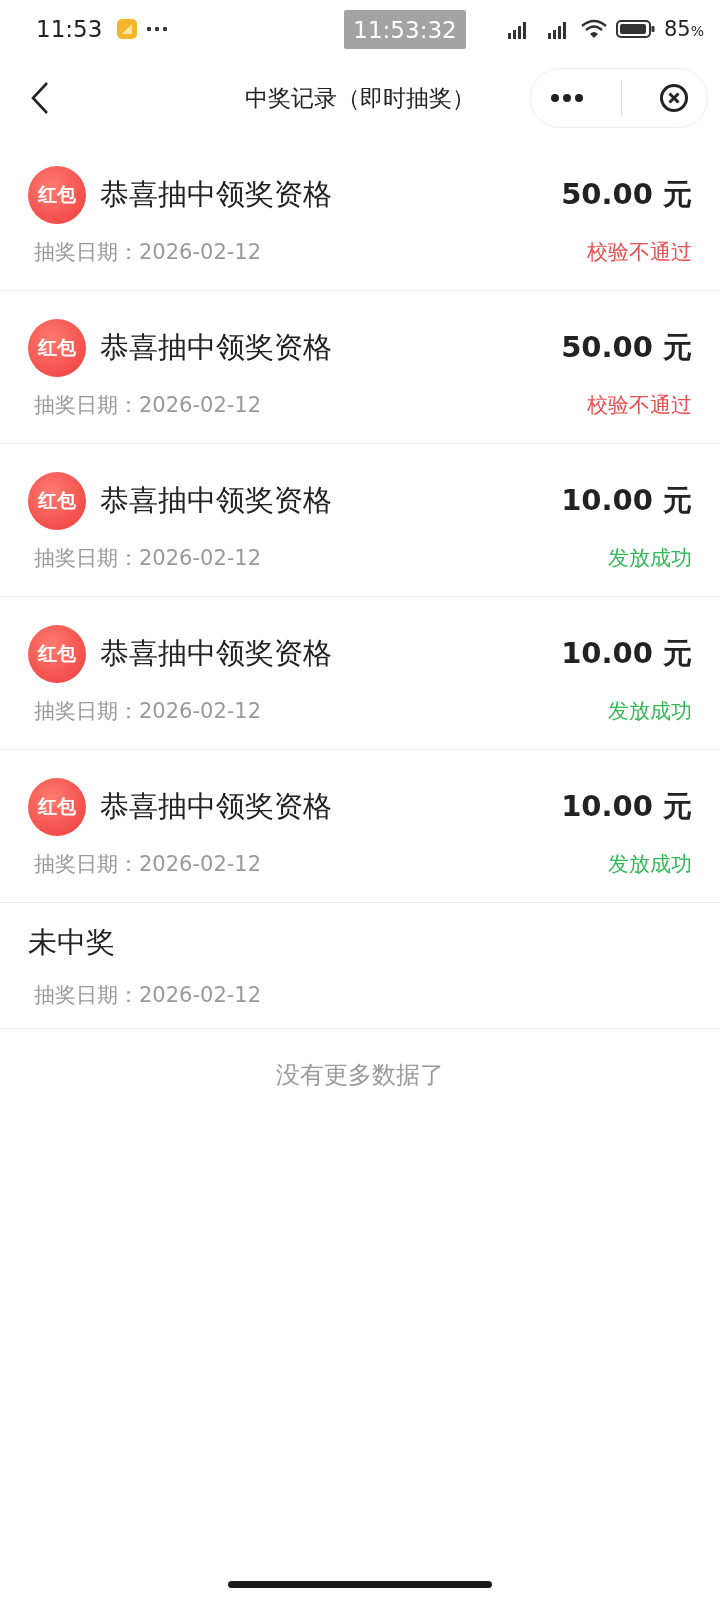 The width and height of the screenshot is (720, 1600). I want to click on wifi-icon, so click(593, 29).